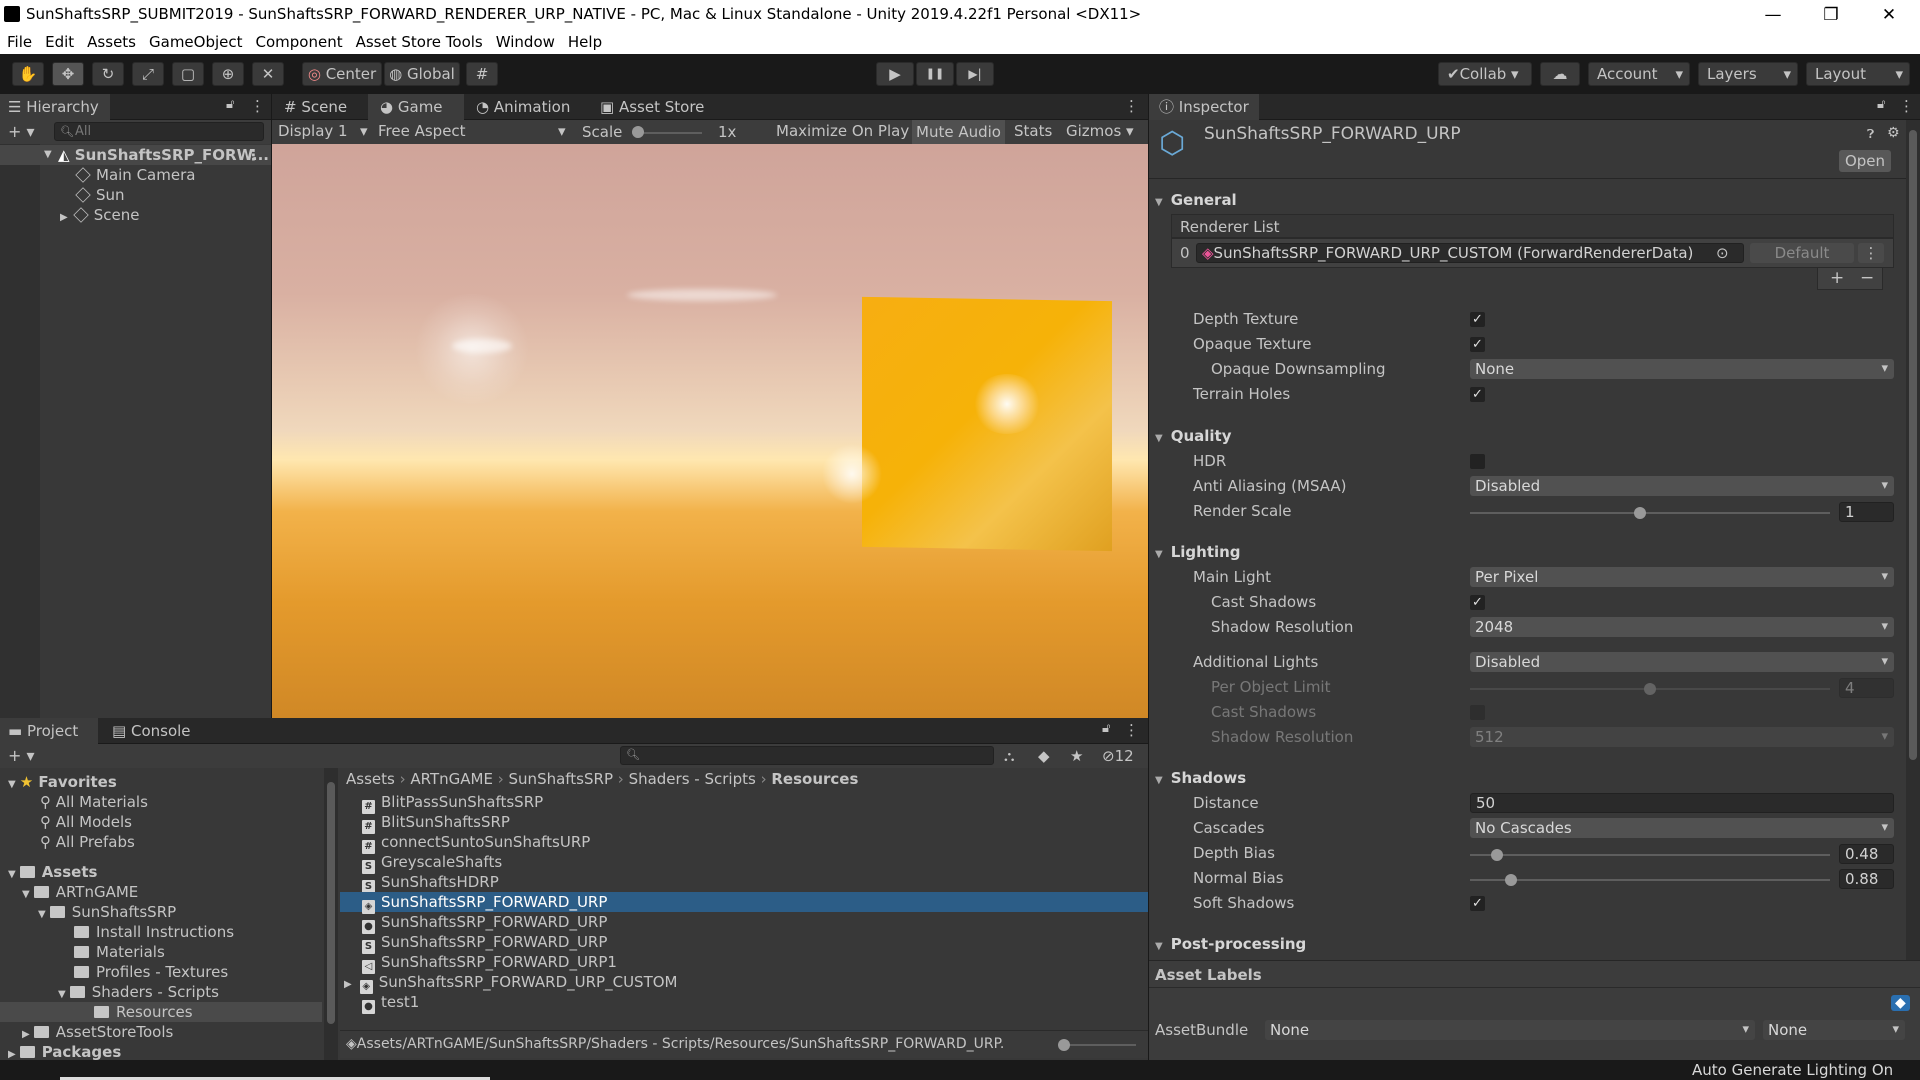  What do you see at coordinates (650, 107) in the screenshot?
I see `tab-asset-store: ▣ Asset Store` at bounding box center [650, 107].